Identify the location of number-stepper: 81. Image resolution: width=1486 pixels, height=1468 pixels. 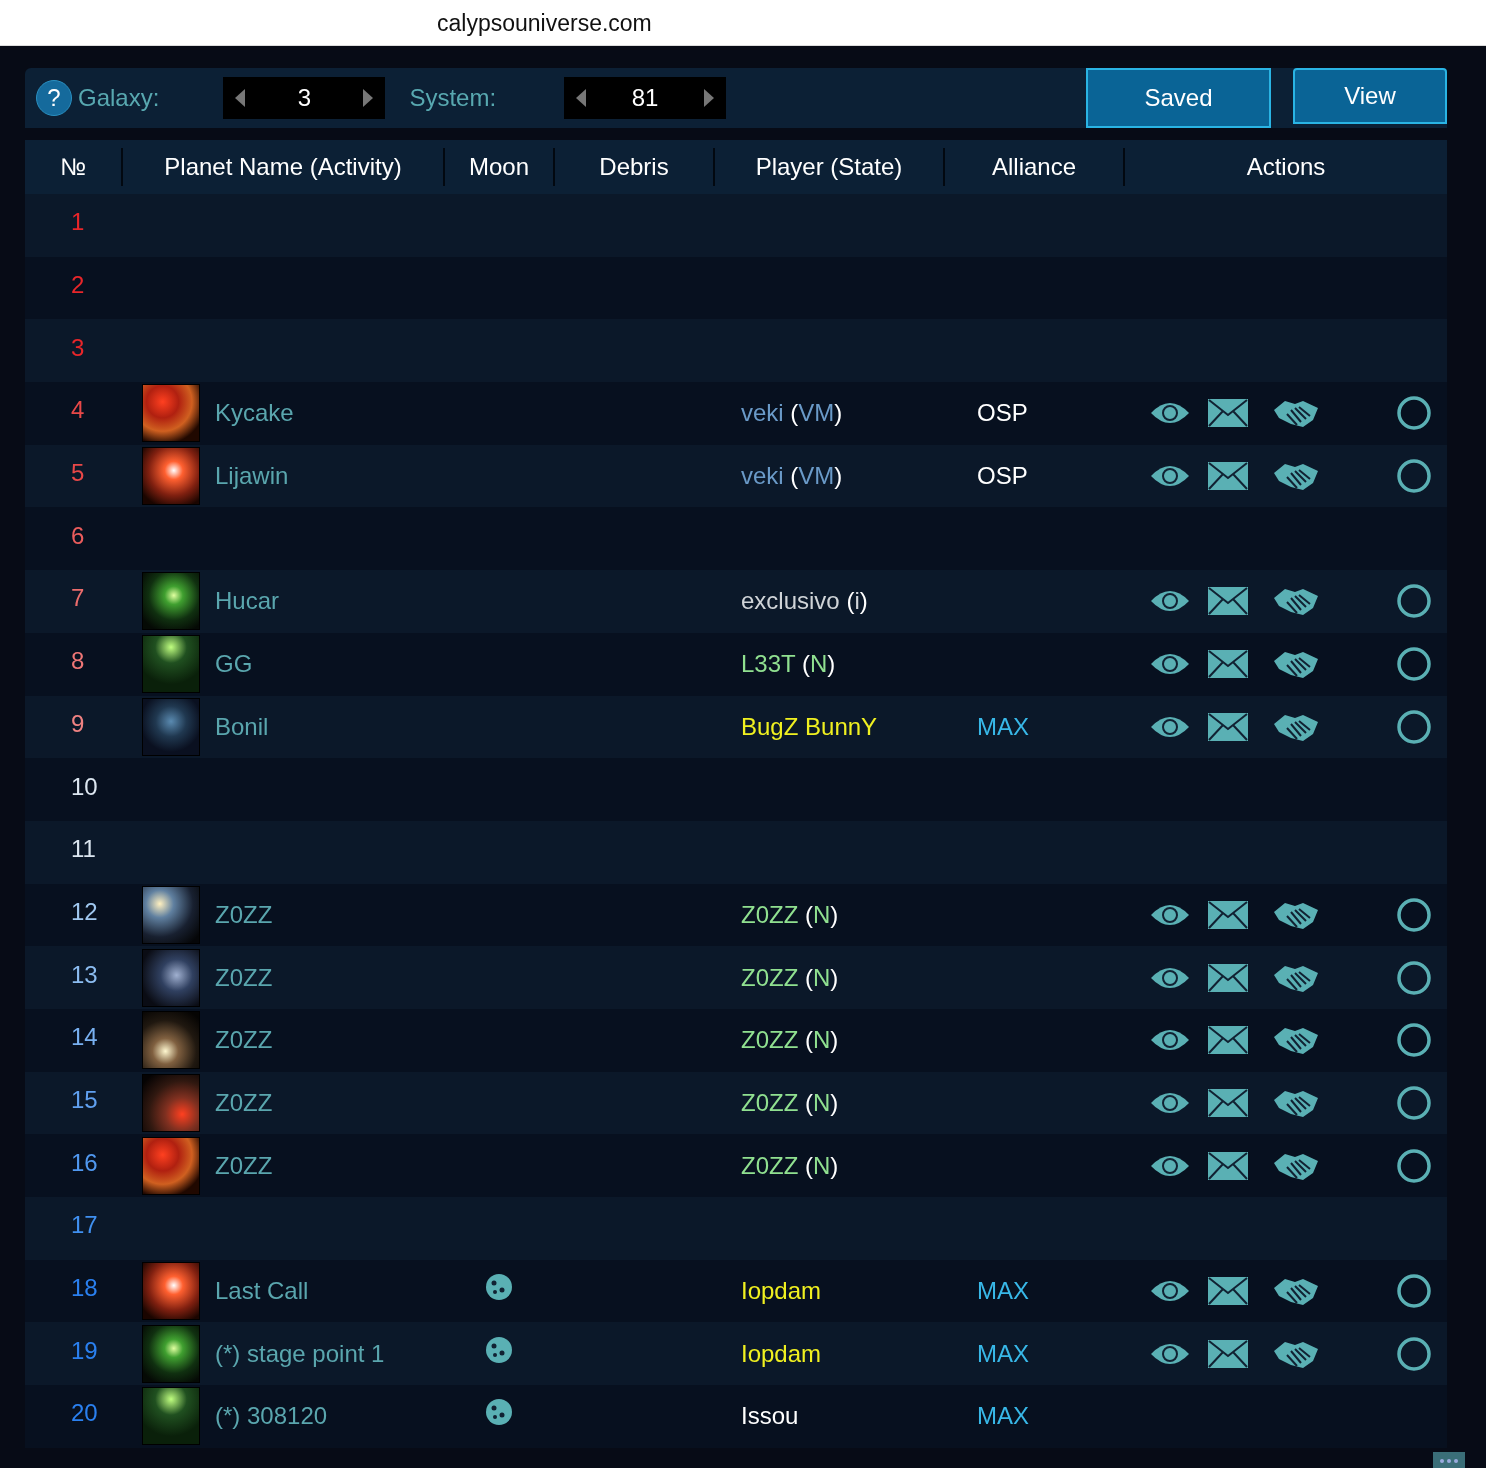
(645, 98).